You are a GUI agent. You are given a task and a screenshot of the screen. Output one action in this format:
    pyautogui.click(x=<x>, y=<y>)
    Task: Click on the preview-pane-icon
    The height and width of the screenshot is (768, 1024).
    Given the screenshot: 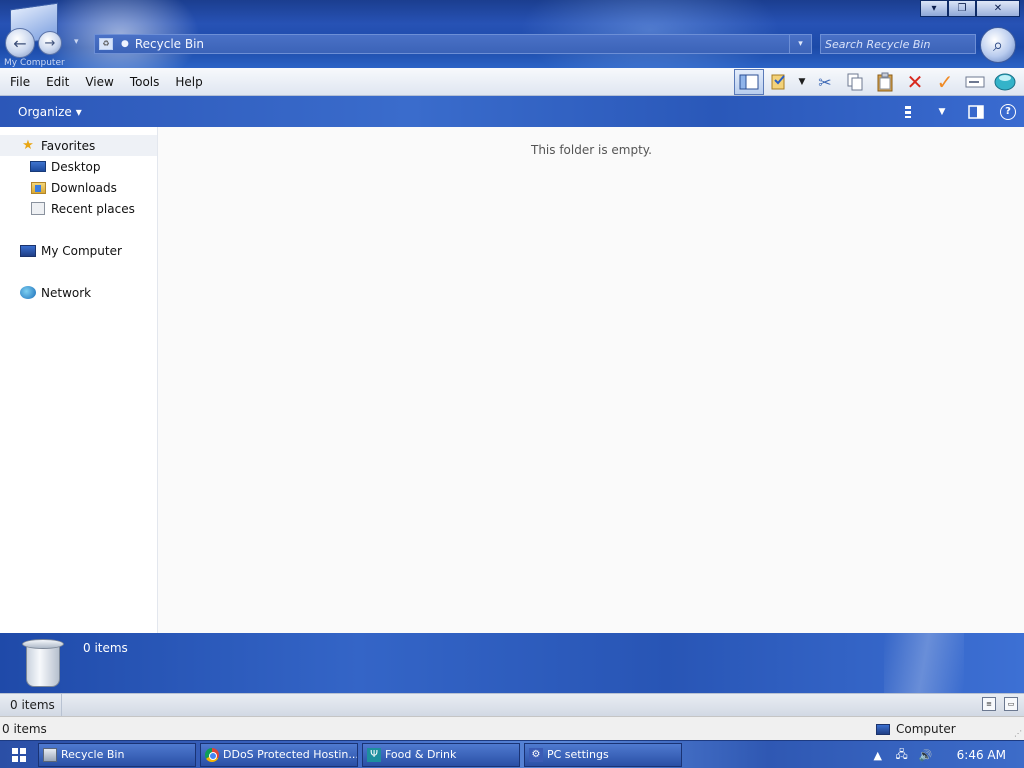 What is the action you would take?
    pyautogui.click(x=976, y=112)
    